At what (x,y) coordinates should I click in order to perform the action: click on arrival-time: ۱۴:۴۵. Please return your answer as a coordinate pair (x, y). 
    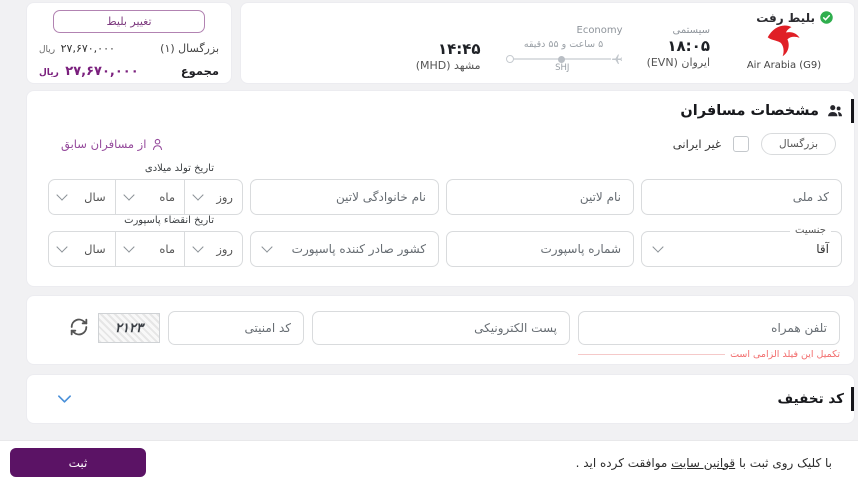
    Looking at the image, I should click on (459, 49).